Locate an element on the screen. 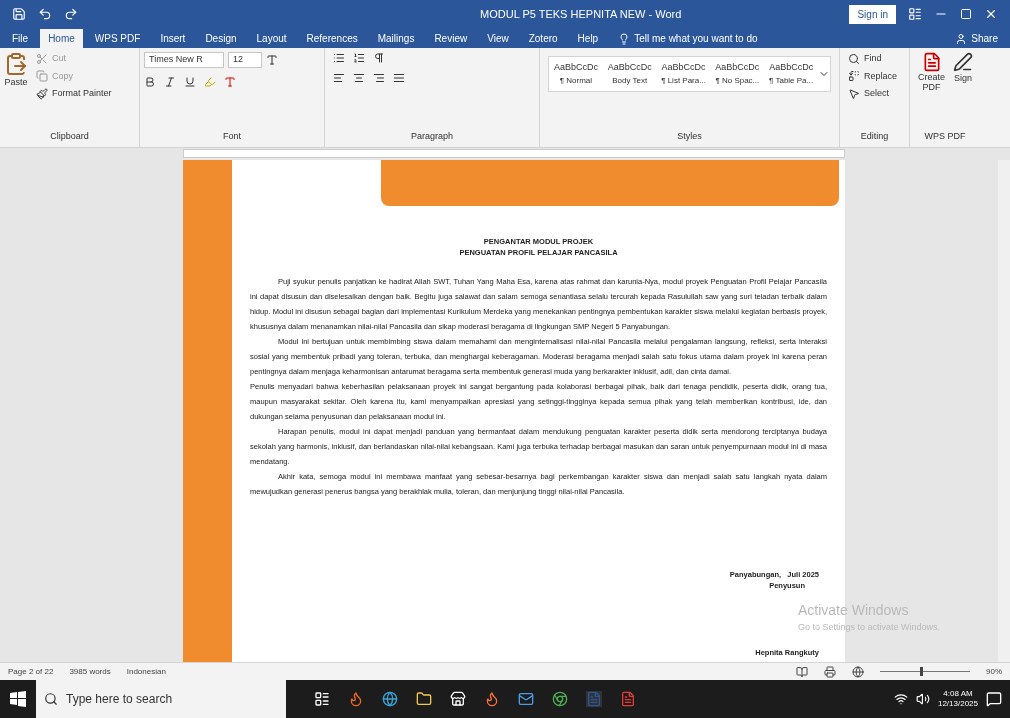  redo-icon is located at coordinates (71, 14).